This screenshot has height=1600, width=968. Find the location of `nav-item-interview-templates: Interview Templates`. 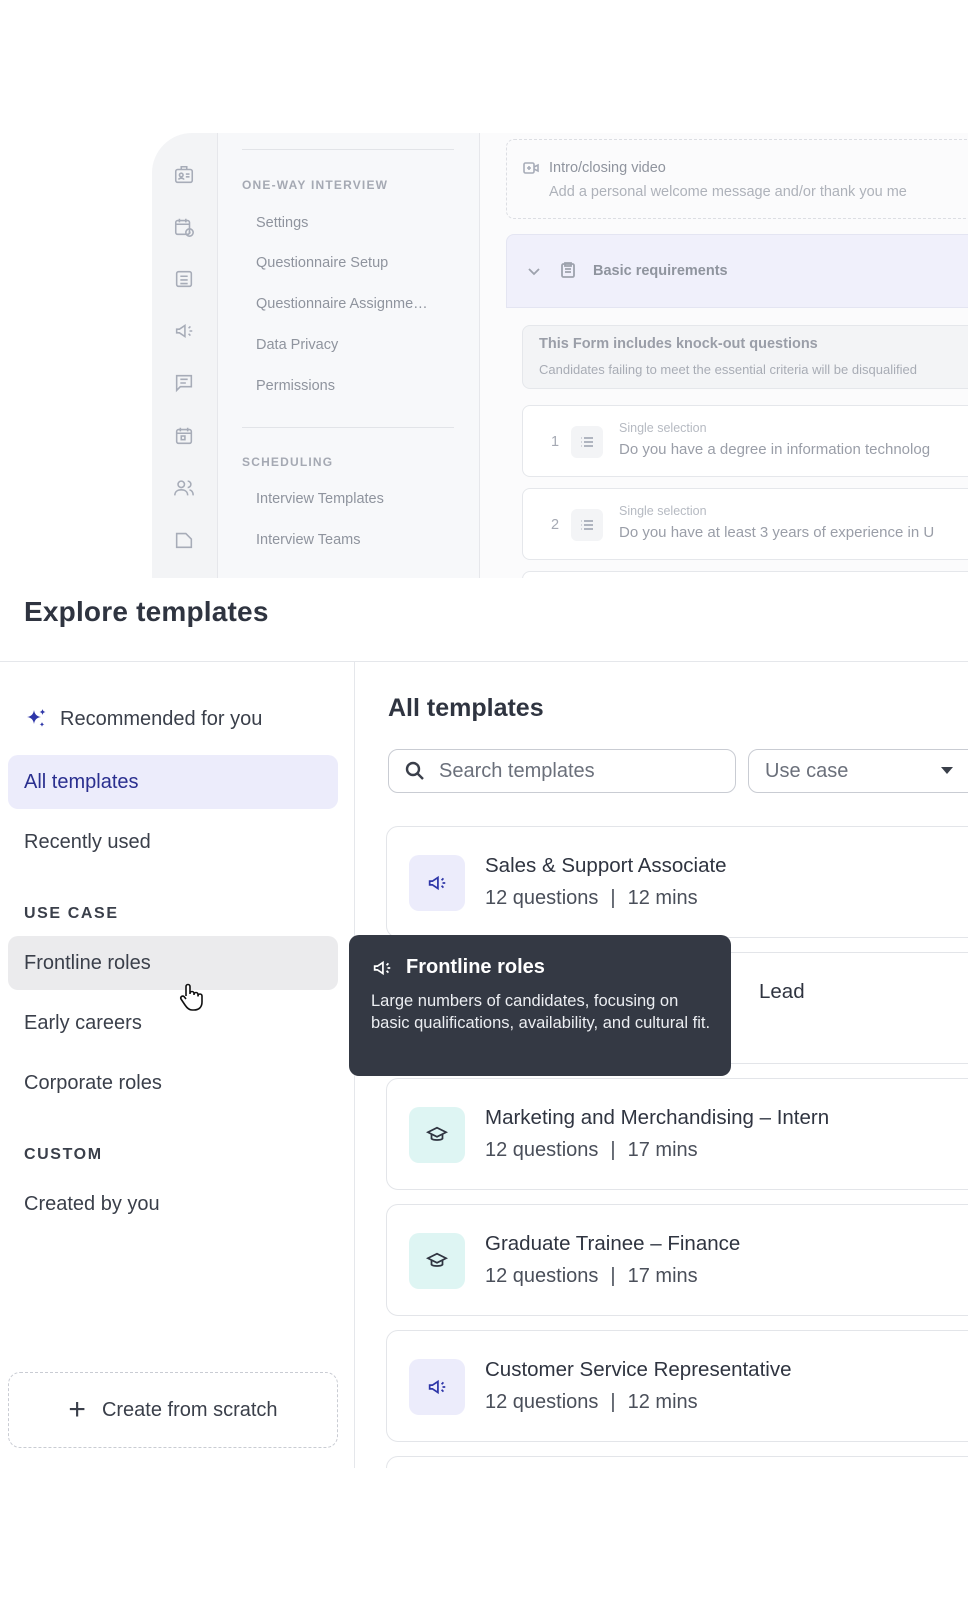

nav-item-interview-templates: Interview Templates is located at coordinates (320, 499).